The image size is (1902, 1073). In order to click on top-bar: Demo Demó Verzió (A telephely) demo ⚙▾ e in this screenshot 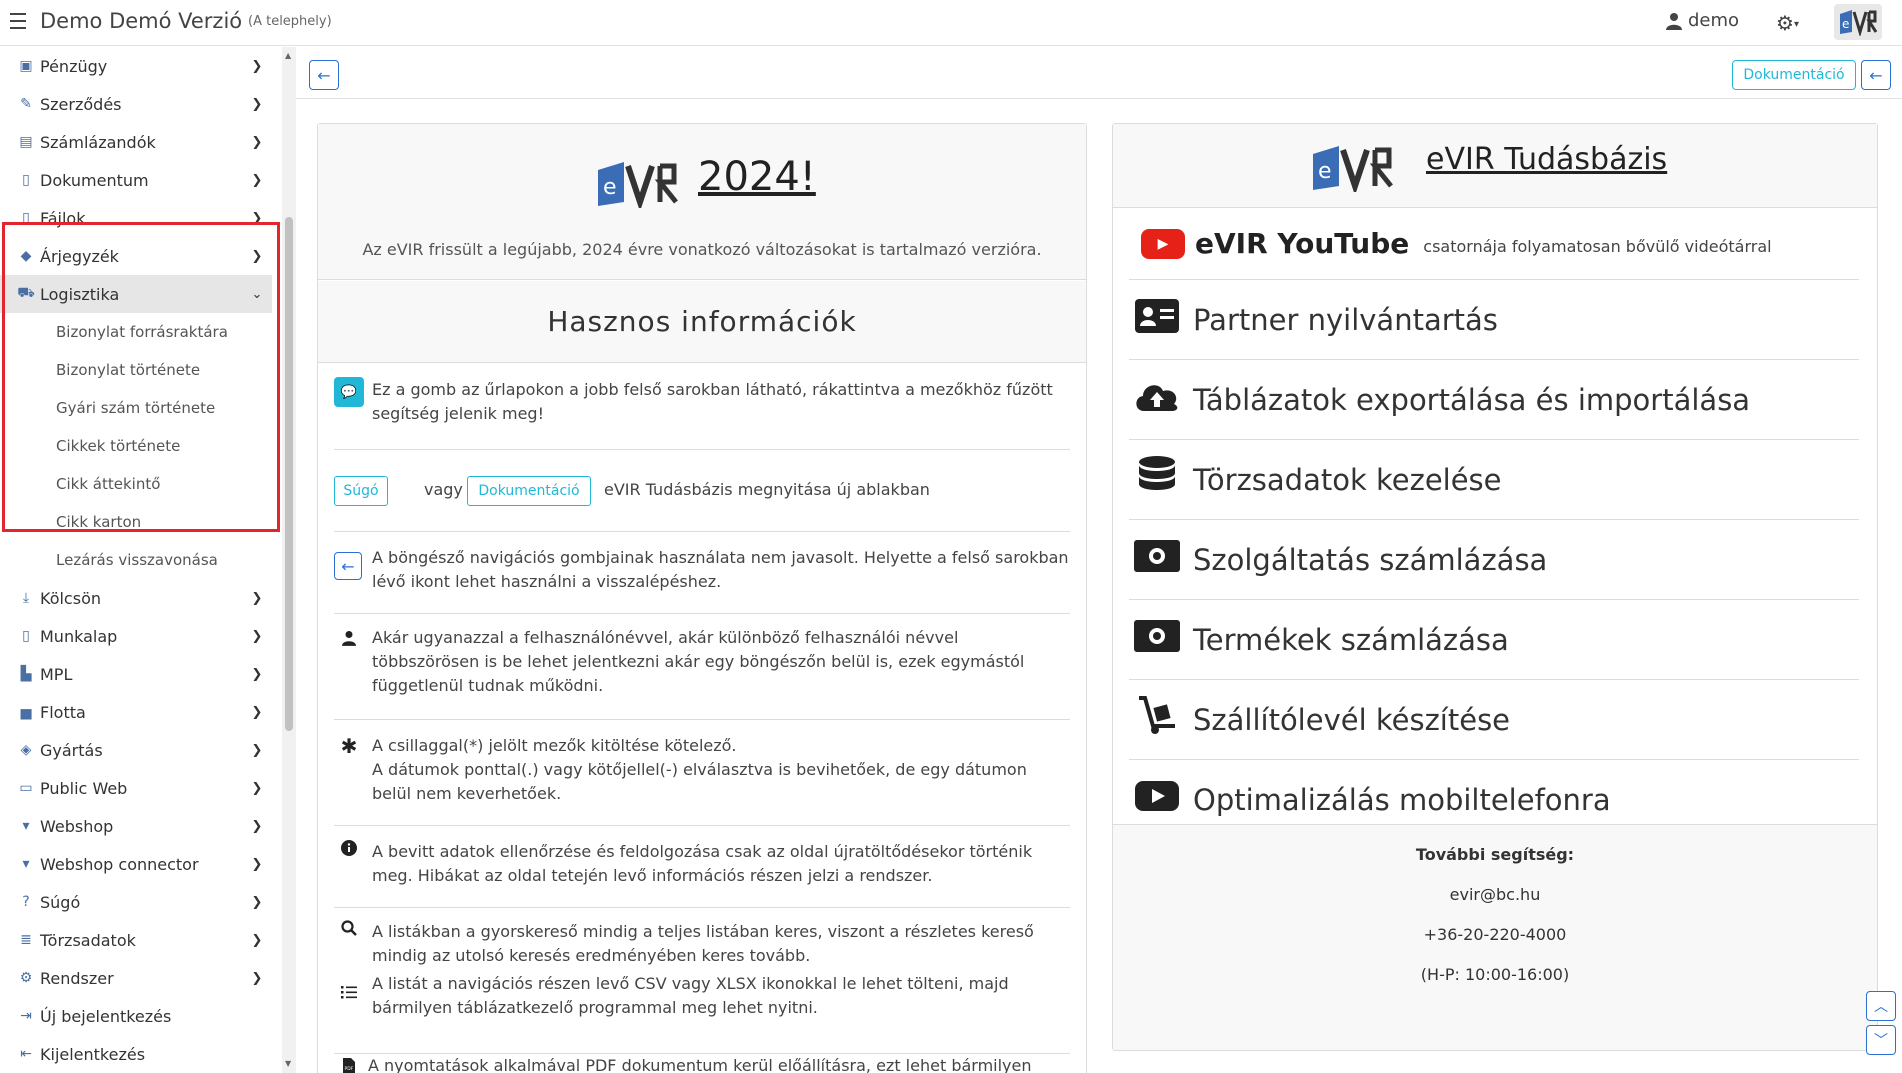, I will do `click(951, 23)`.